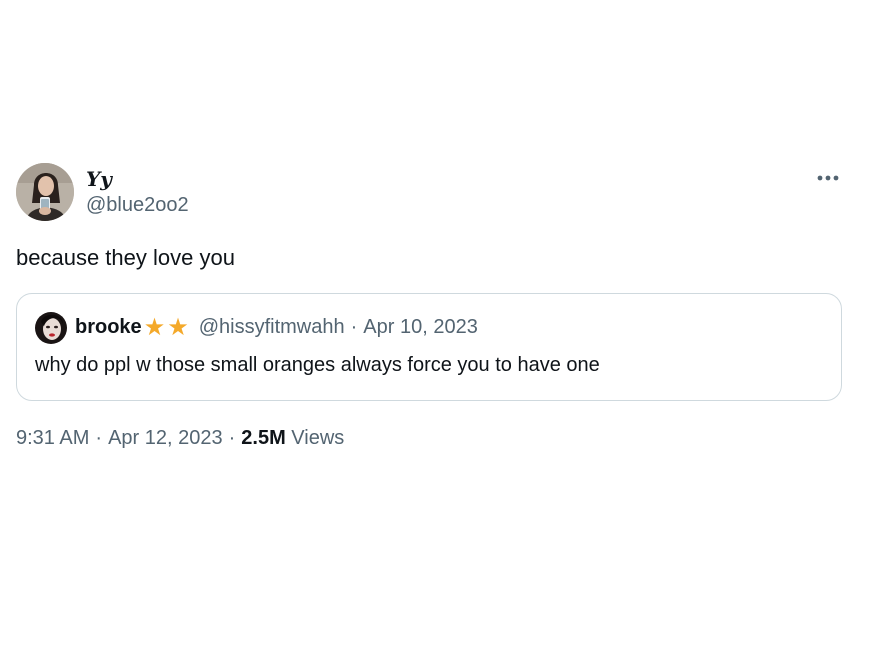 The width and height of the screenshot is (871, 667). I want to click on tweet-text: because they love you, so click(125, 257).